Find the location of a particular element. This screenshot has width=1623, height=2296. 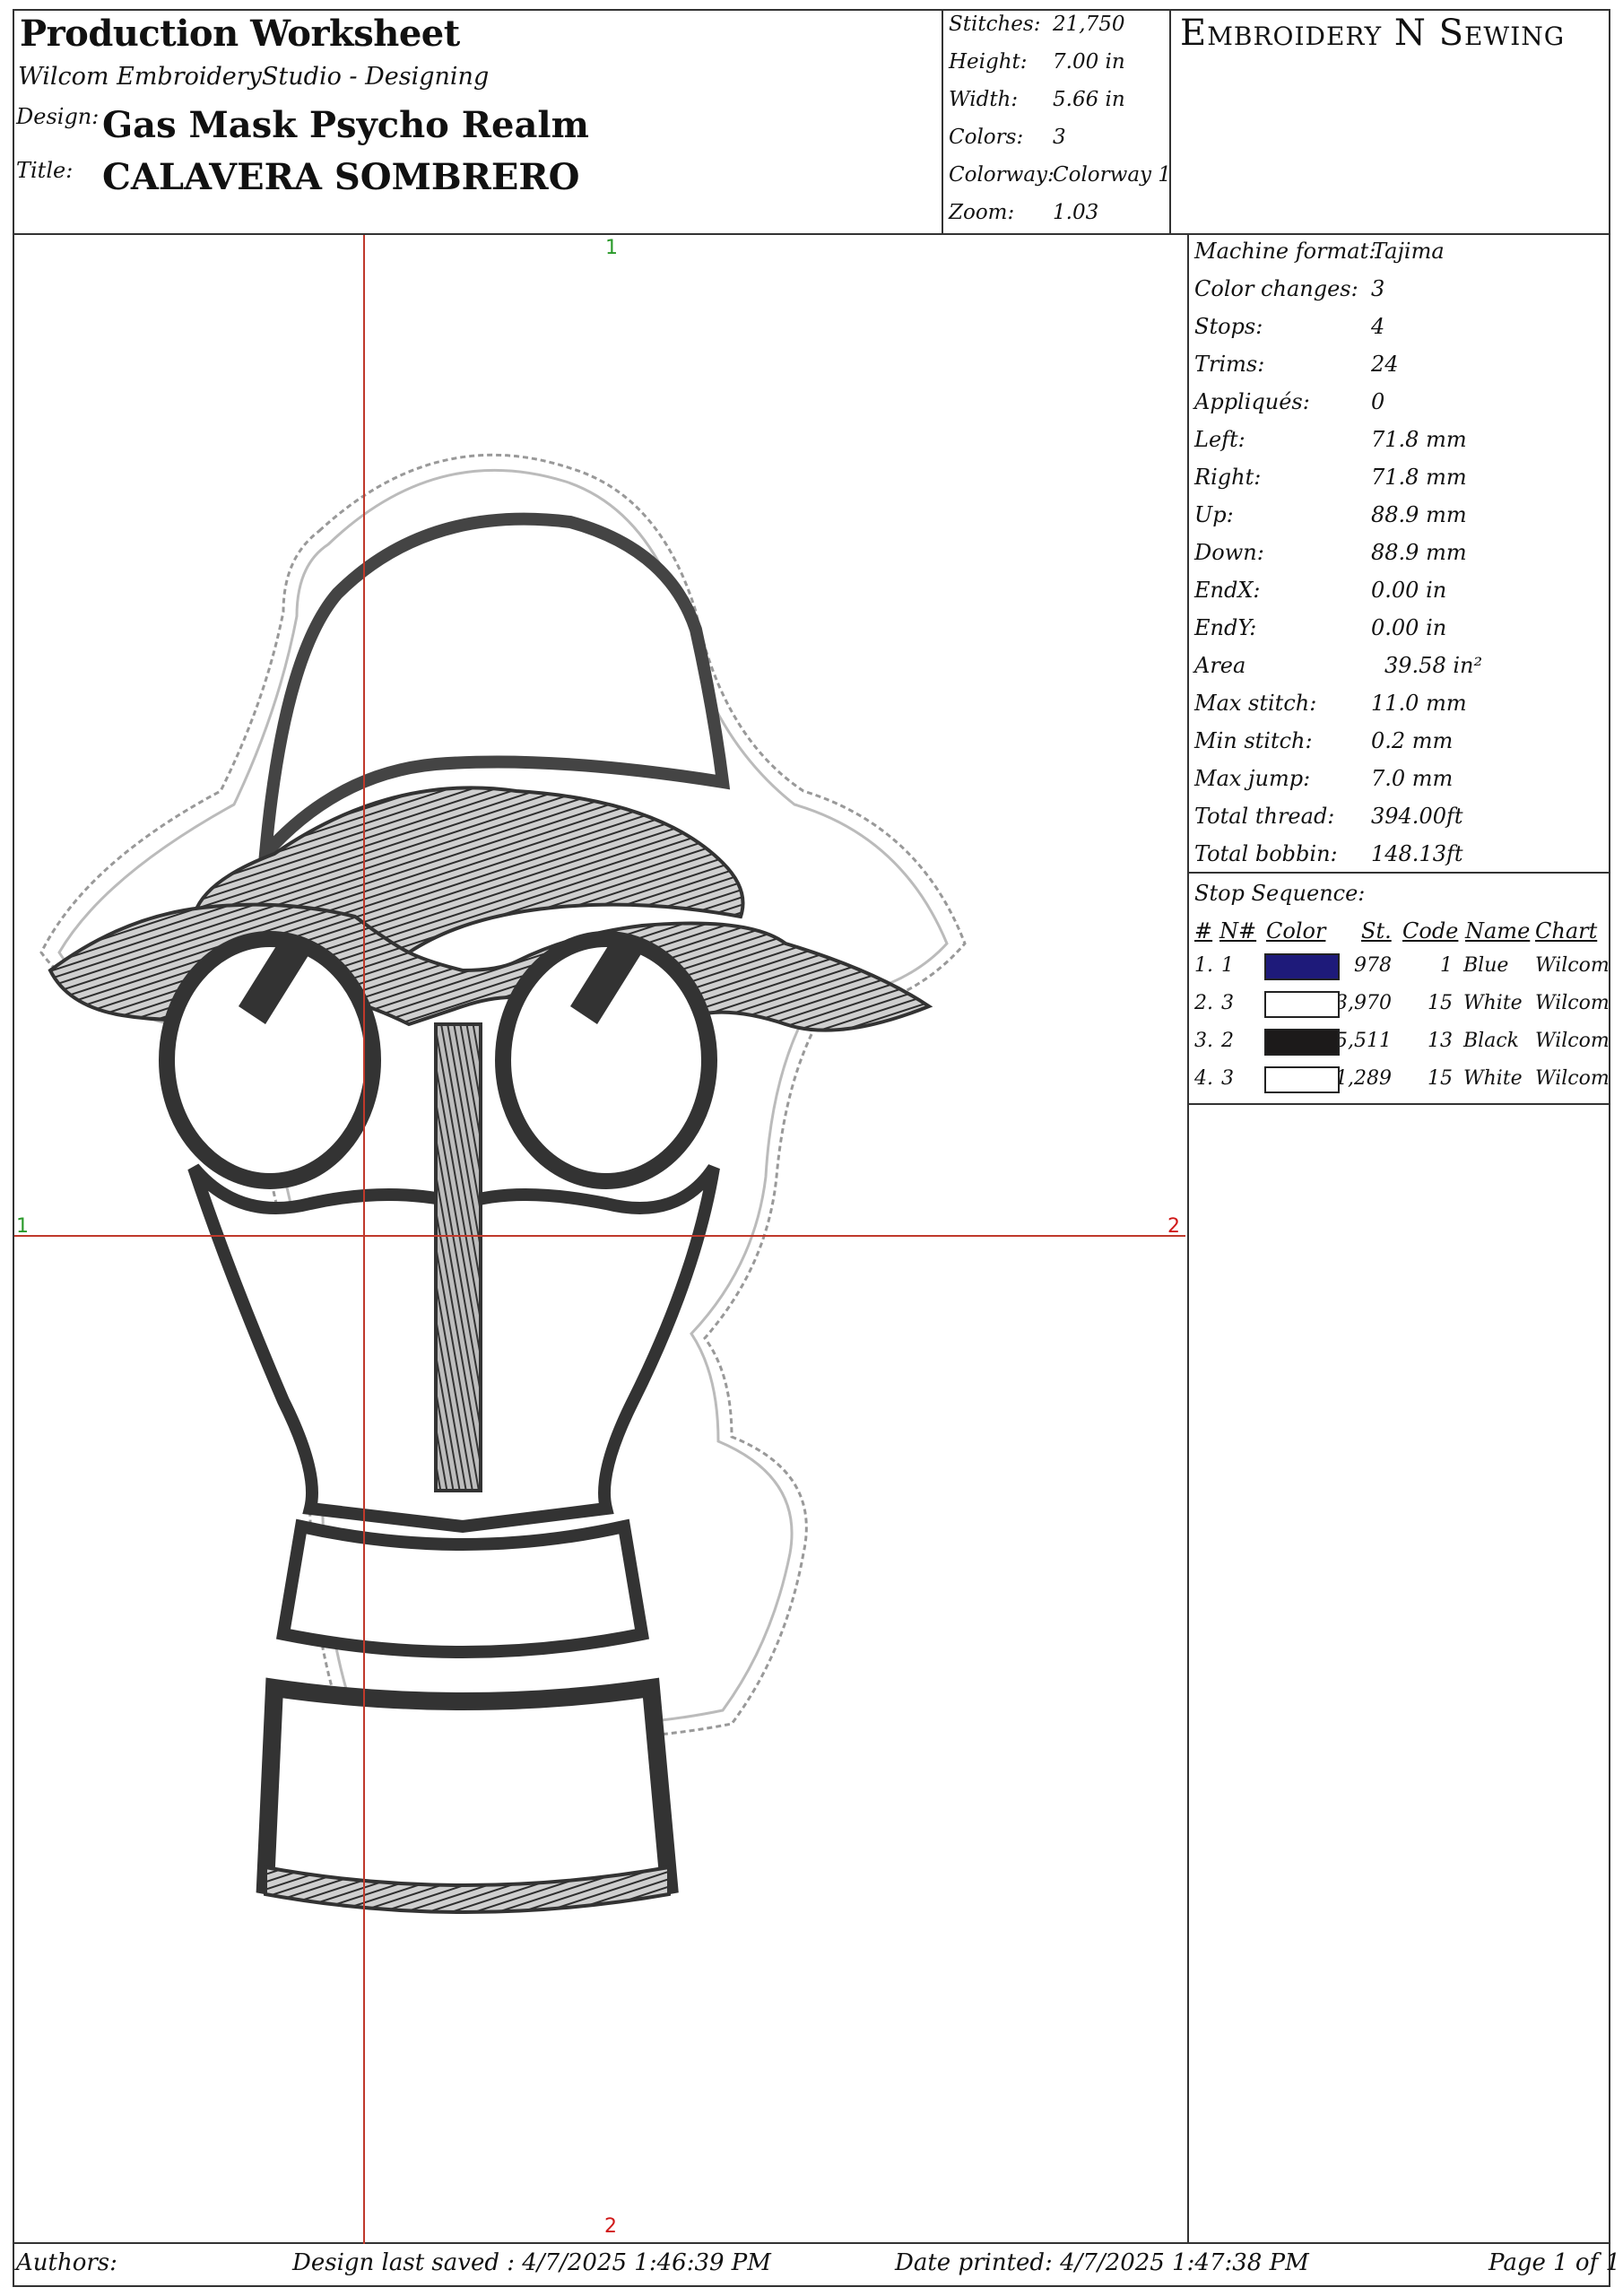

col-header-chart: Chart is located at coordinates (1566, 931).